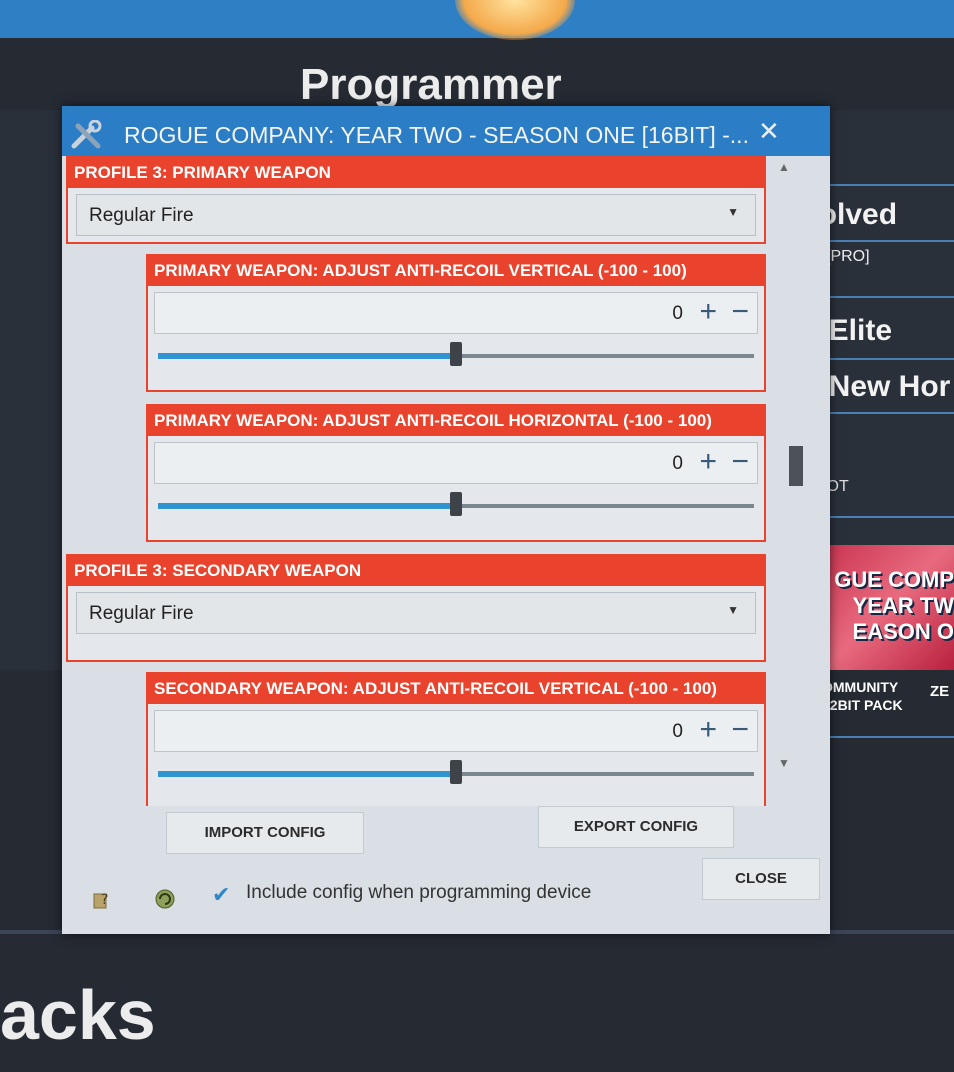 This screenshot has height=1072, width=954. I want to click on export-config-button: EXPORT CONFIG, so click(636, 827).